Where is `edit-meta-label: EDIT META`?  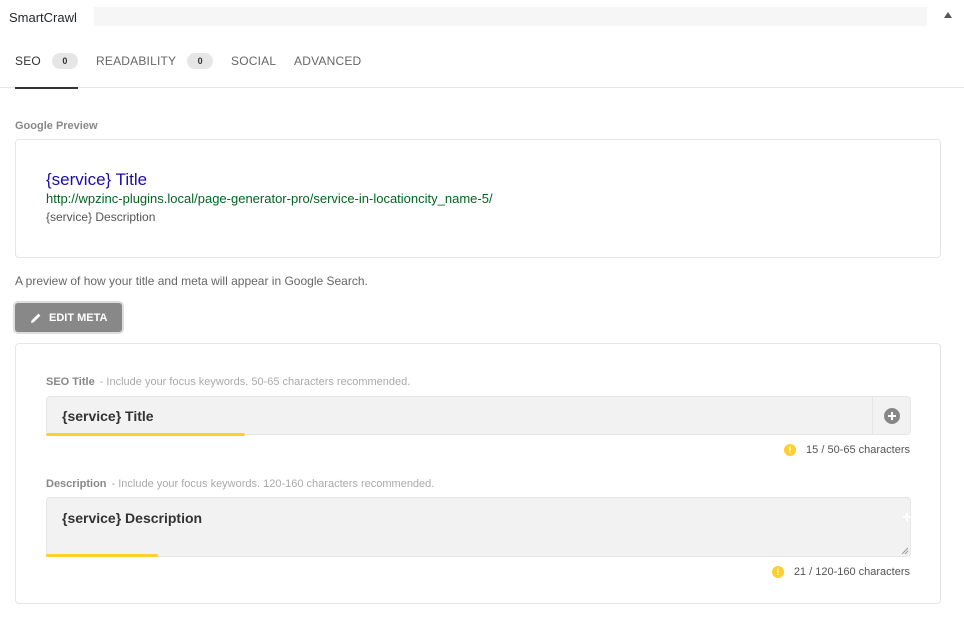 edit-meta-label: EDIT META is located at coordinates (78, 317).